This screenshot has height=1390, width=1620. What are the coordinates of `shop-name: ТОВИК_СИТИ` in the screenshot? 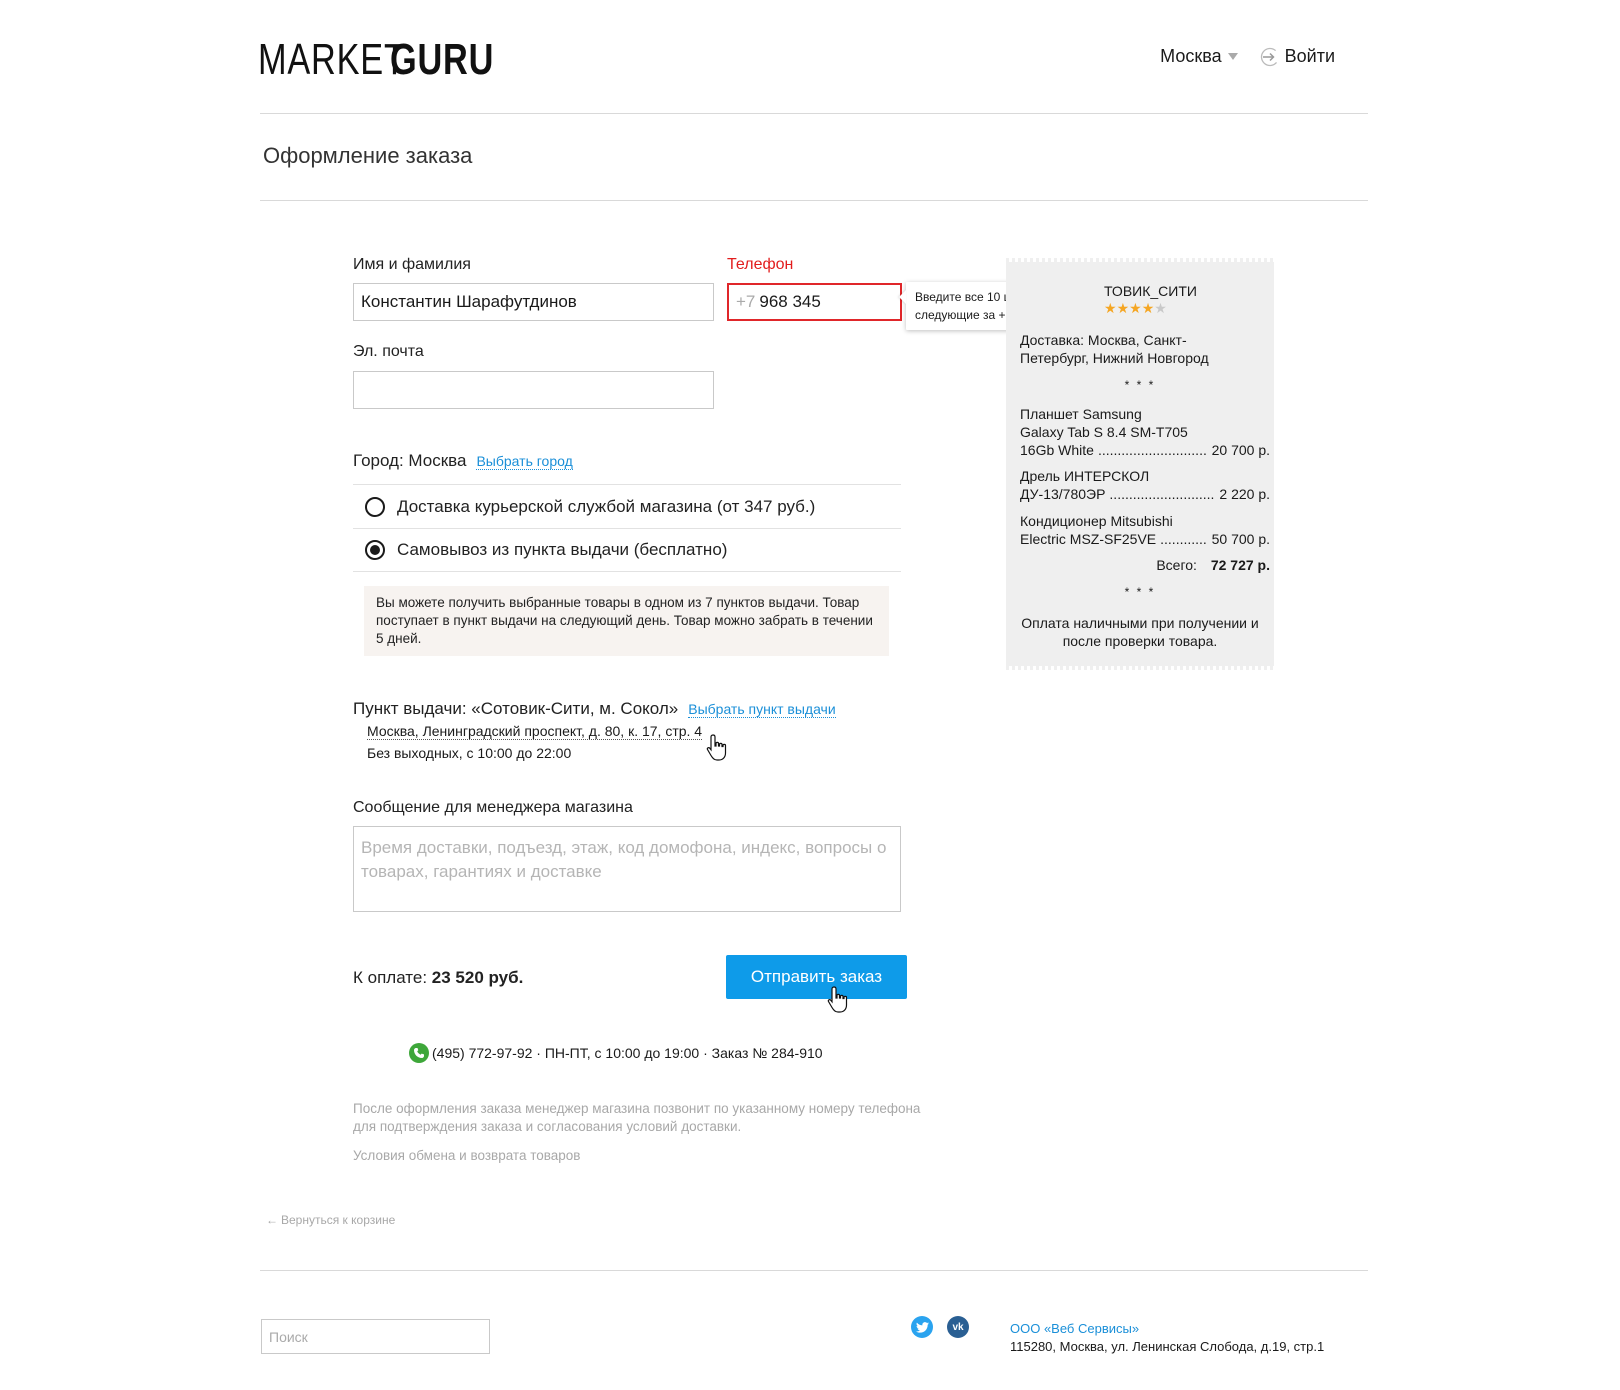 It's located at (1150, 291).